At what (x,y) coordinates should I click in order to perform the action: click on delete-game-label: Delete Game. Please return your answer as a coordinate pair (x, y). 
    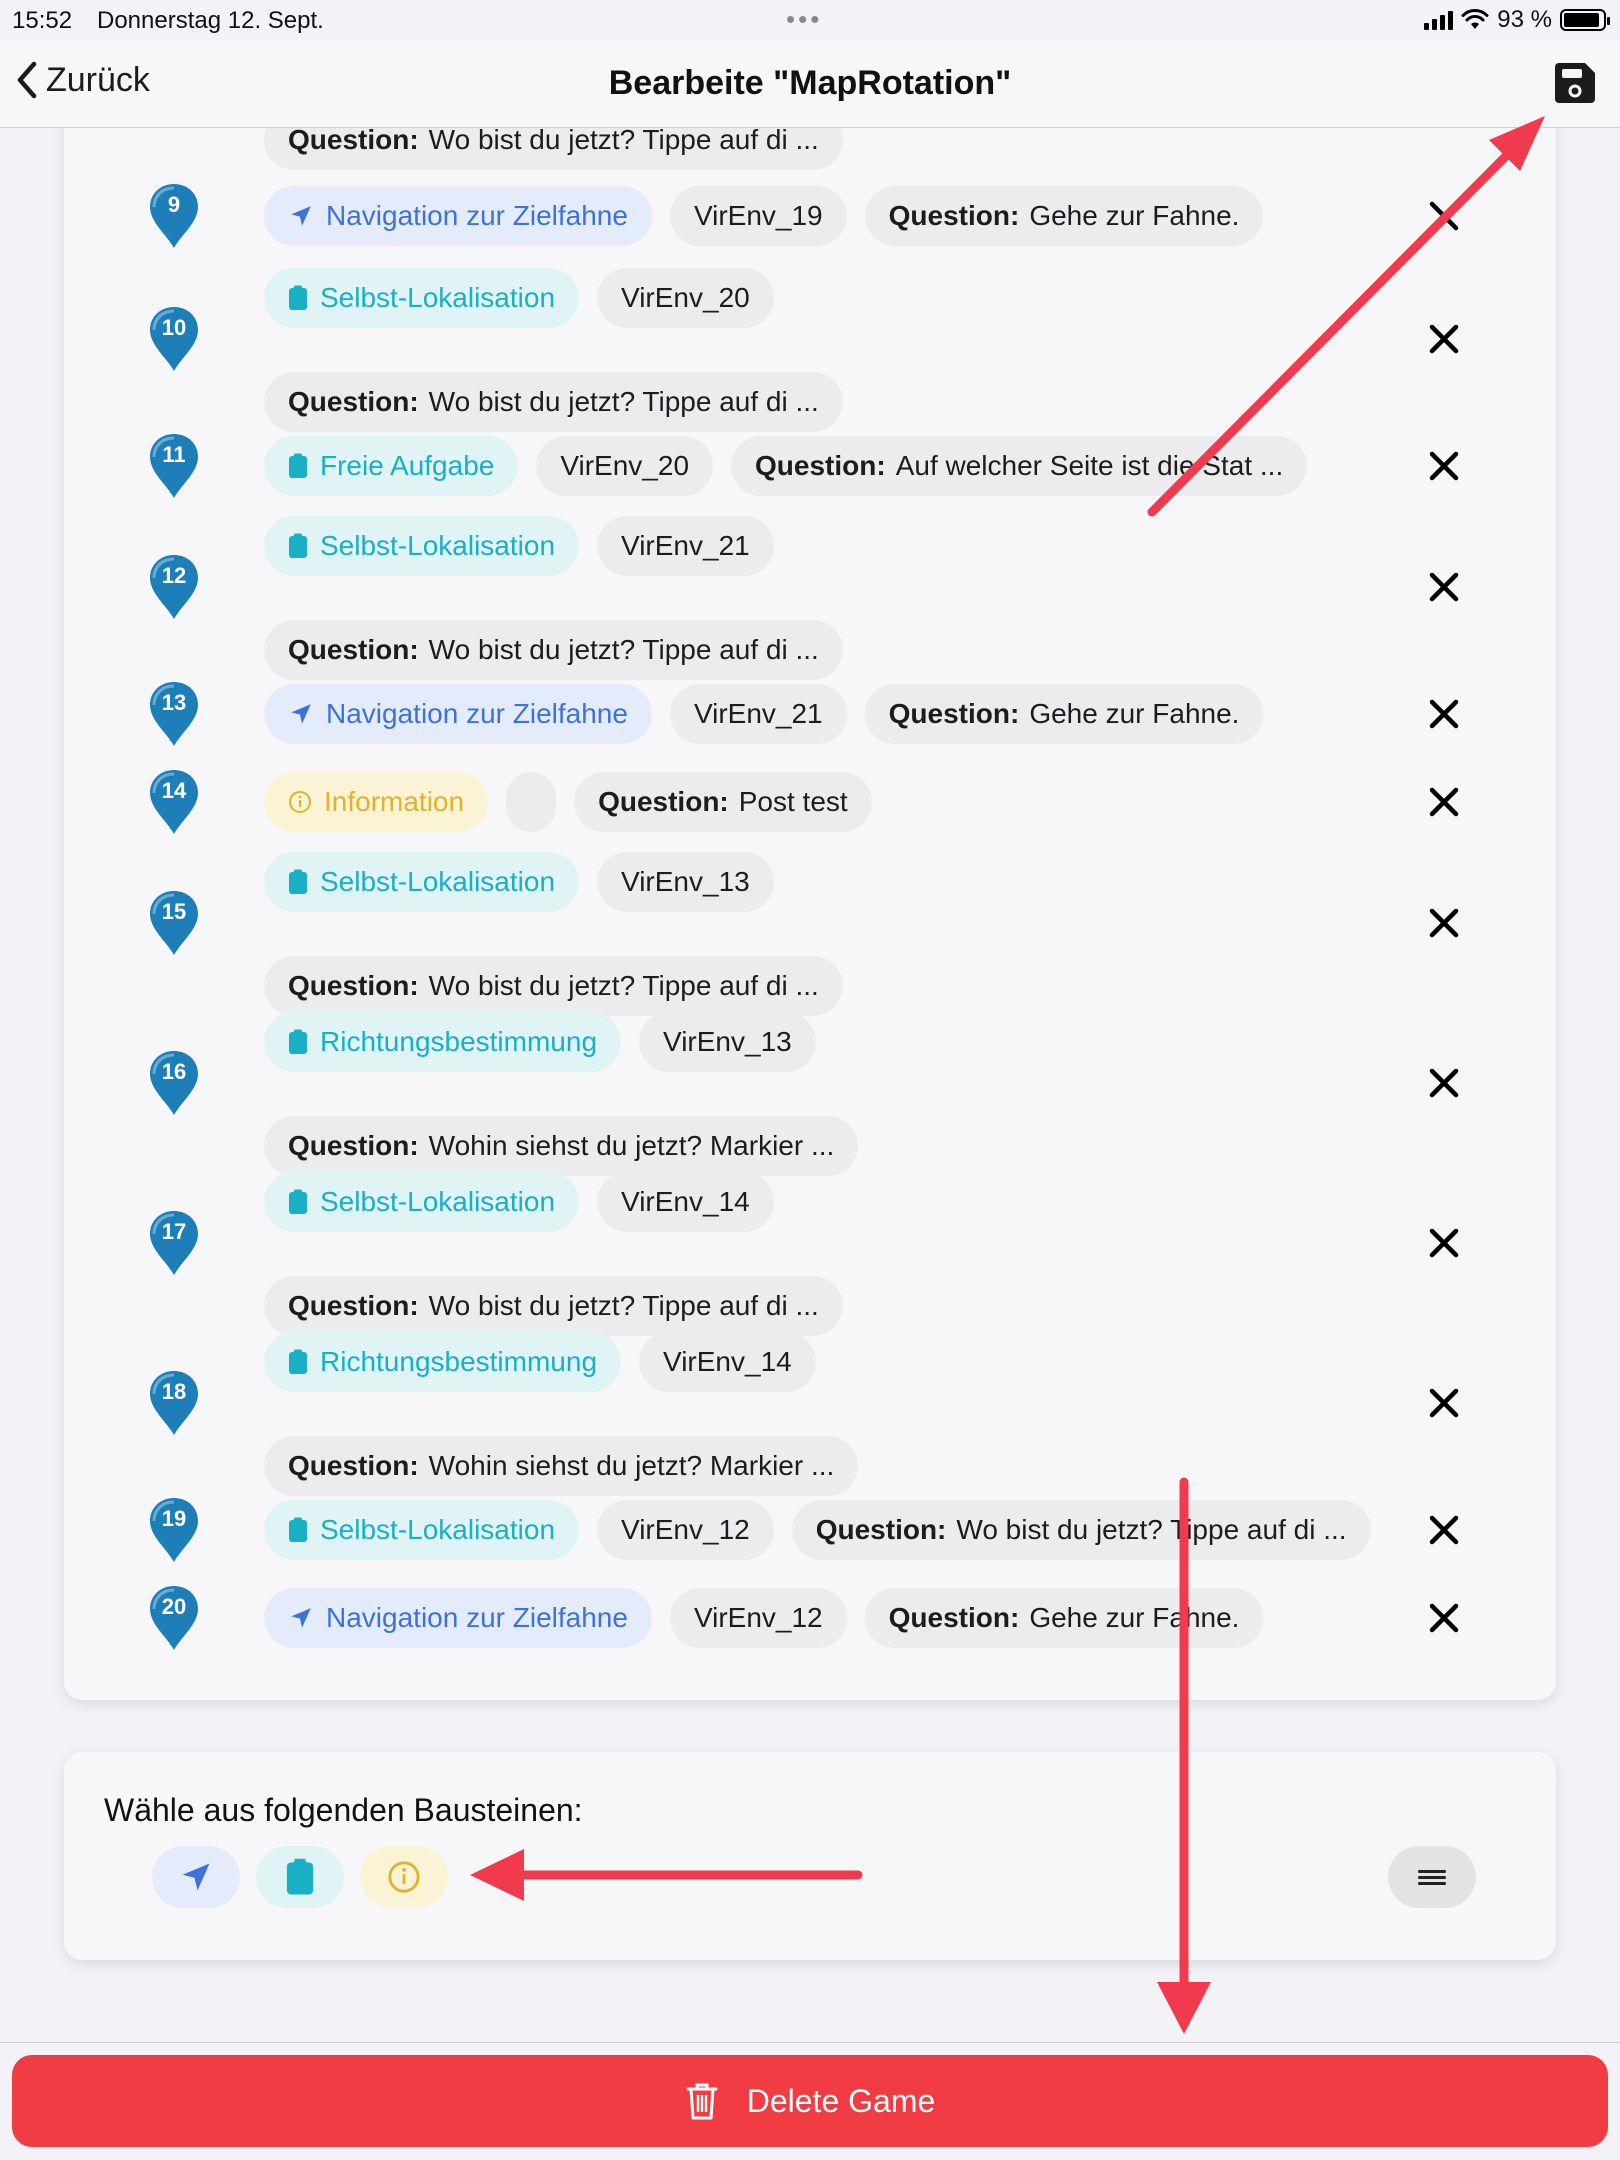
    Looking at the image, I should click on (841, 2100).